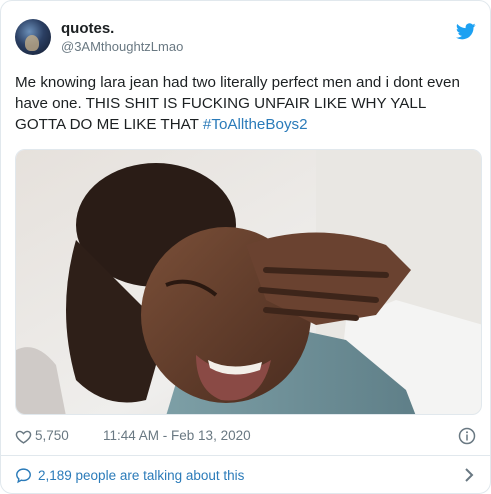 This screenshot has height=494, width=491. I want to click on hashtag-link: #ToAlltheBoys2, so click(255, 124).